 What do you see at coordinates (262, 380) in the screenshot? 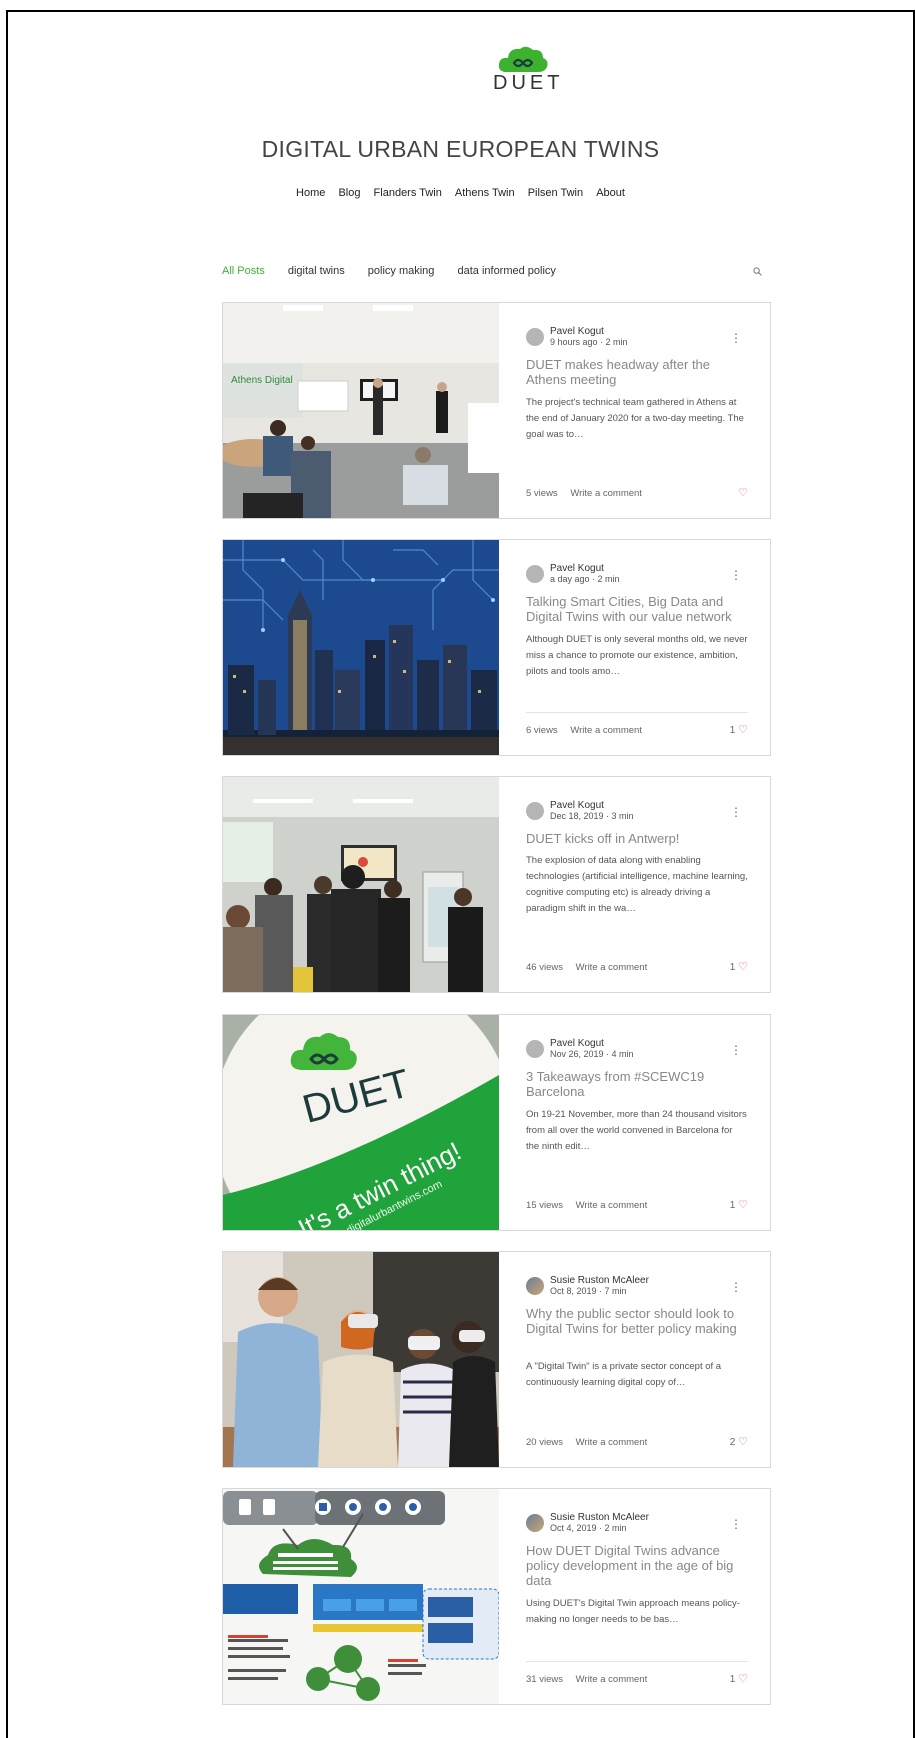
I see `athens-sign: Athens Digital` at bounding box center [262, 380].